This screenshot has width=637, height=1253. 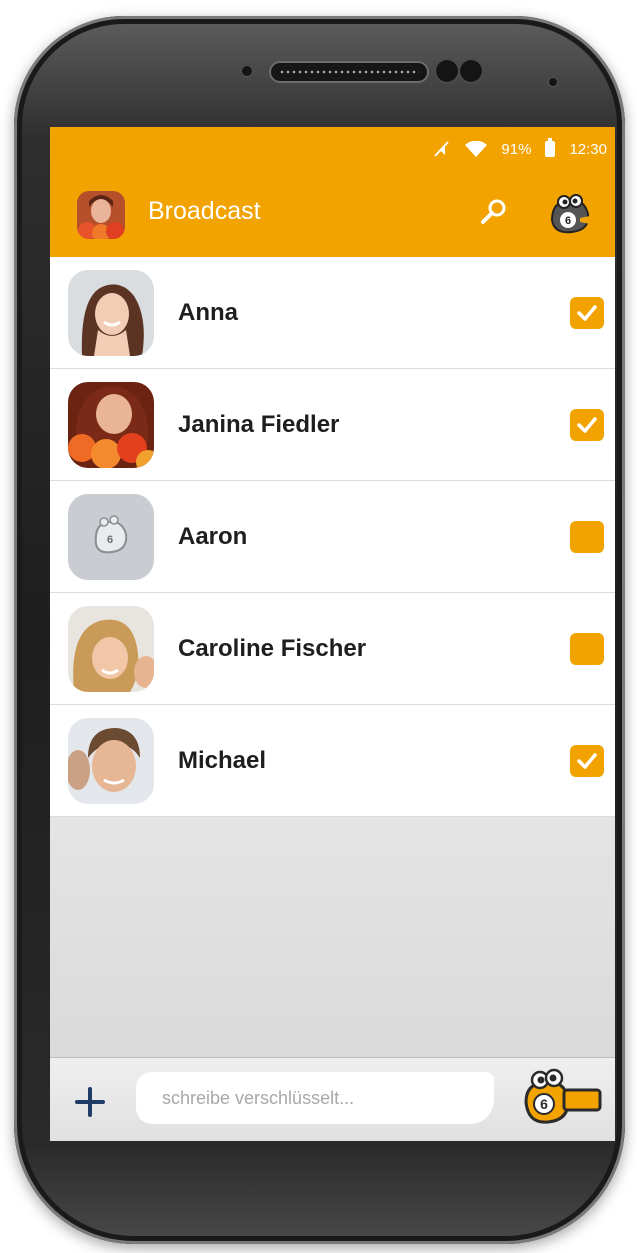 I want to click on message-input, so click(x=315, y=1098).